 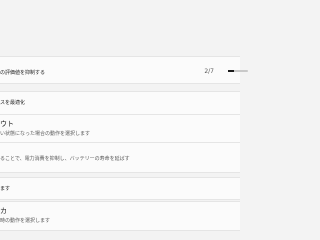 I want to click on setting-description: い状態になった場合の動作を選択します, so click(x=45, y=134).